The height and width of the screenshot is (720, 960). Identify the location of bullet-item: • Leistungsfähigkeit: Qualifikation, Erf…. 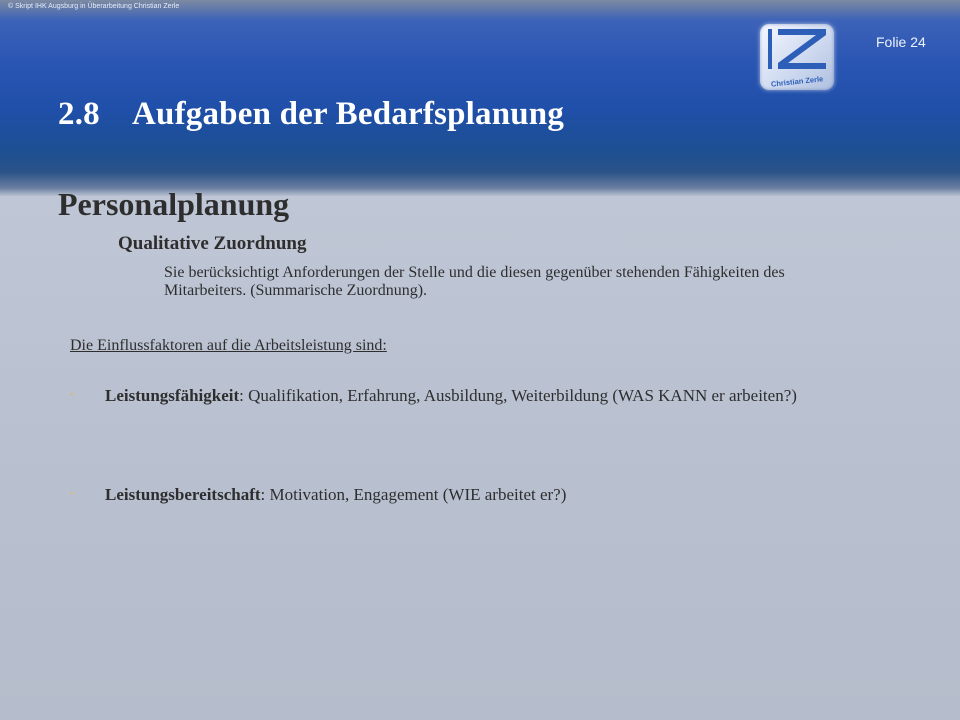
(470, 396).